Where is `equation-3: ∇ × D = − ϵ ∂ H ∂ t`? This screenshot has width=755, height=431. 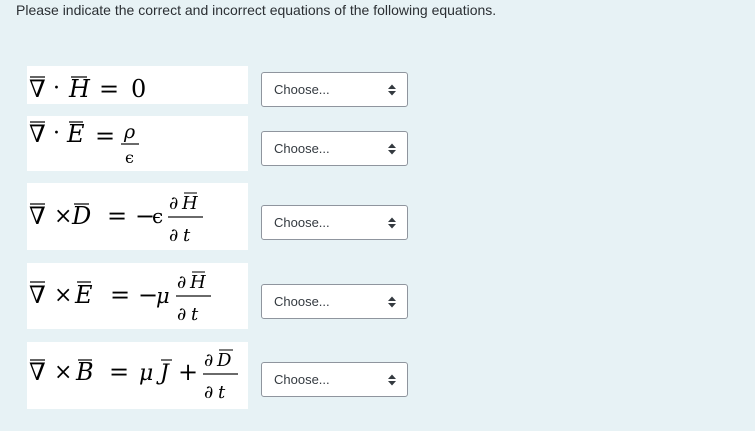 equation-3: ∇ × D = − ϵ ∂ H ∂ t is located at coordinates (137, 216).